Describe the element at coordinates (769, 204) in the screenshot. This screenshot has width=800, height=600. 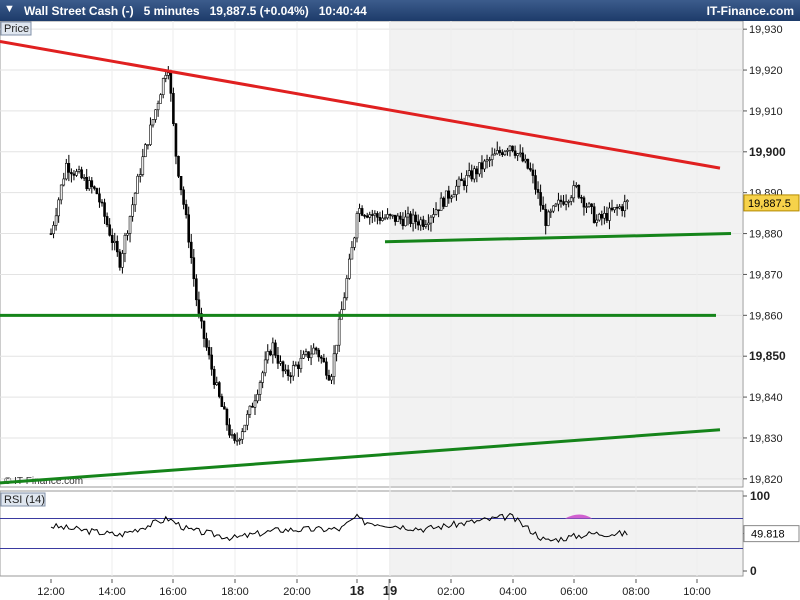
I see `last-price-label: 19,887.5` at that location.